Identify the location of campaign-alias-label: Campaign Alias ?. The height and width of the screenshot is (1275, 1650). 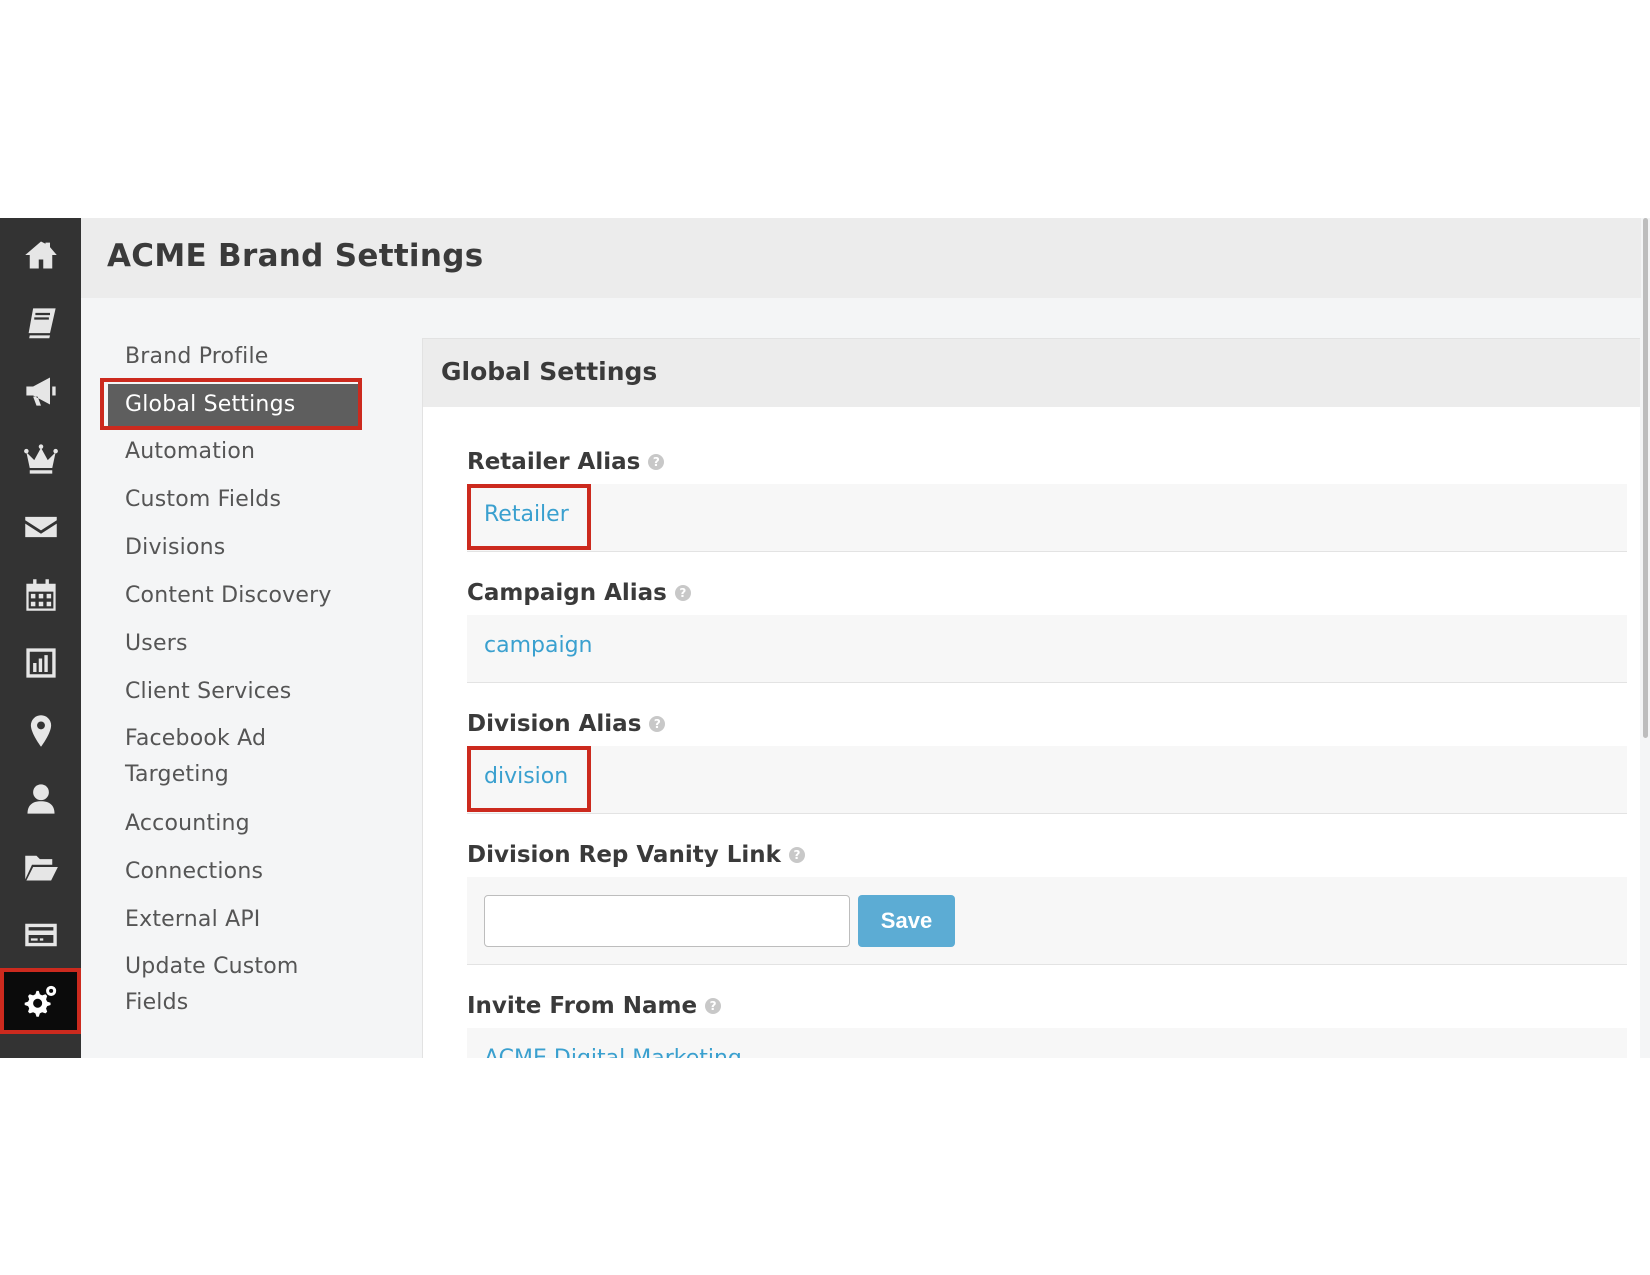
(579, 593).